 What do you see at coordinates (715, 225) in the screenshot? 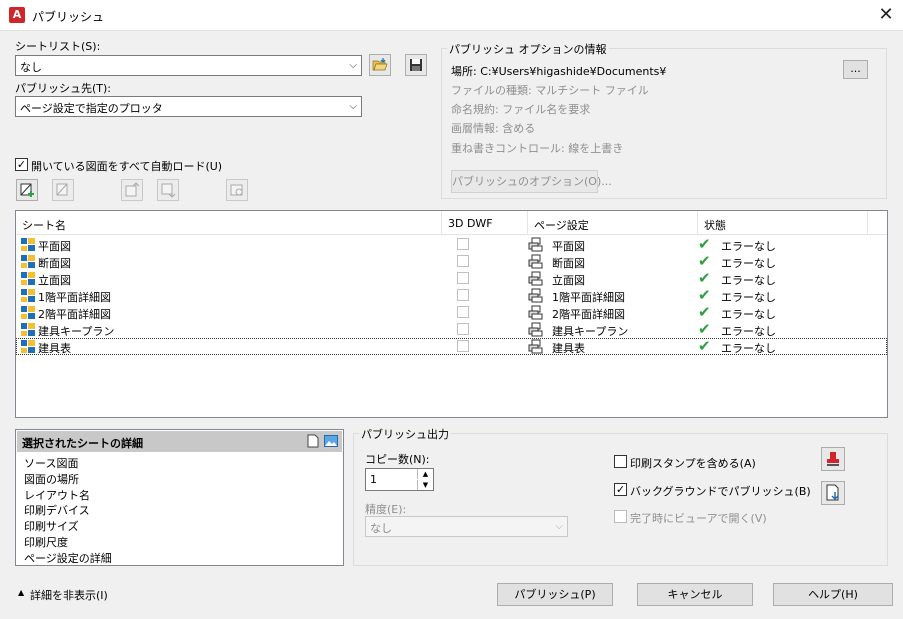
I see `column-status: 状態` at bounding box center [715, 225].